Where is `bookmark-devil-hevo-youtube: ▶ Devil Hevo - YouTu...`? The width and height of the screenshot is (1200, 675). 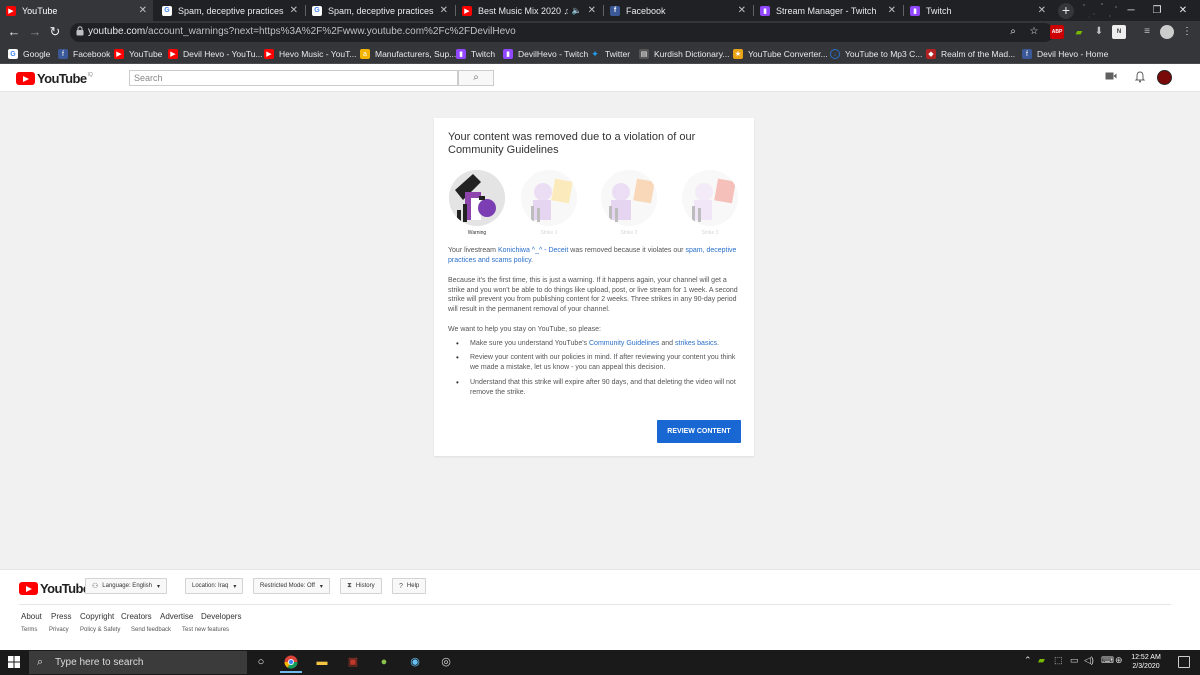 bookmark-devil-hevo-youtube: ▶ Devil Hevo - YouTu... is located at coordinates (215, 54).